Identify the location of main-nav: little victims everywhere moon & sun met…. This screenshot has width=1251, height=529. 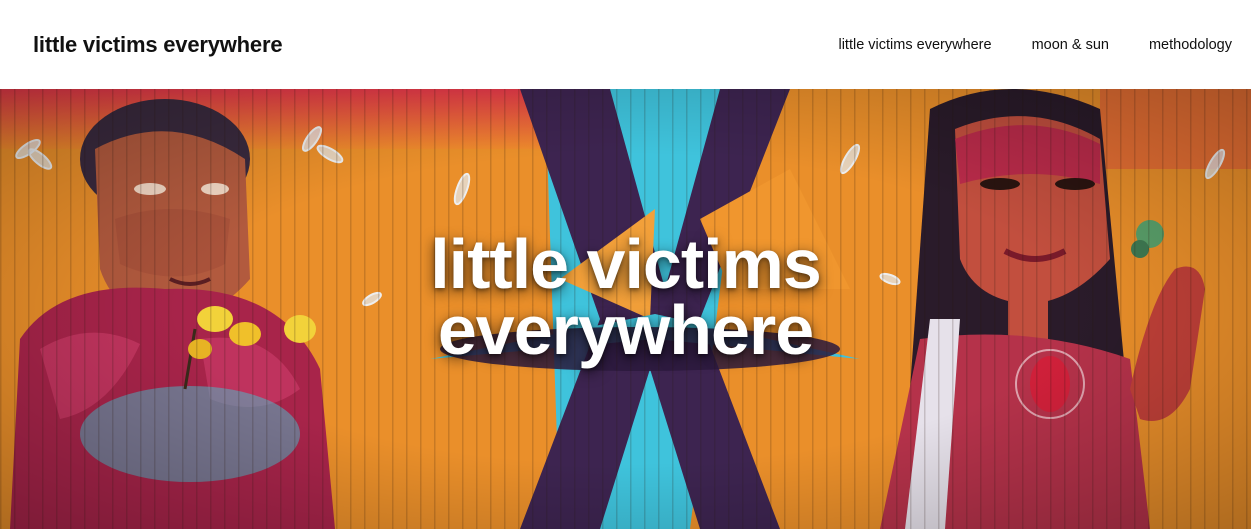
(1035, 45).